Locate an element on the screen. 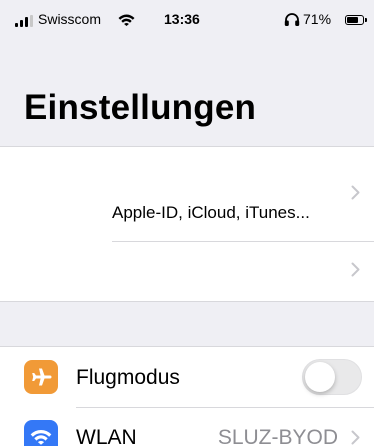  battery-percentage: 71% is located at coordinates (317, 19).